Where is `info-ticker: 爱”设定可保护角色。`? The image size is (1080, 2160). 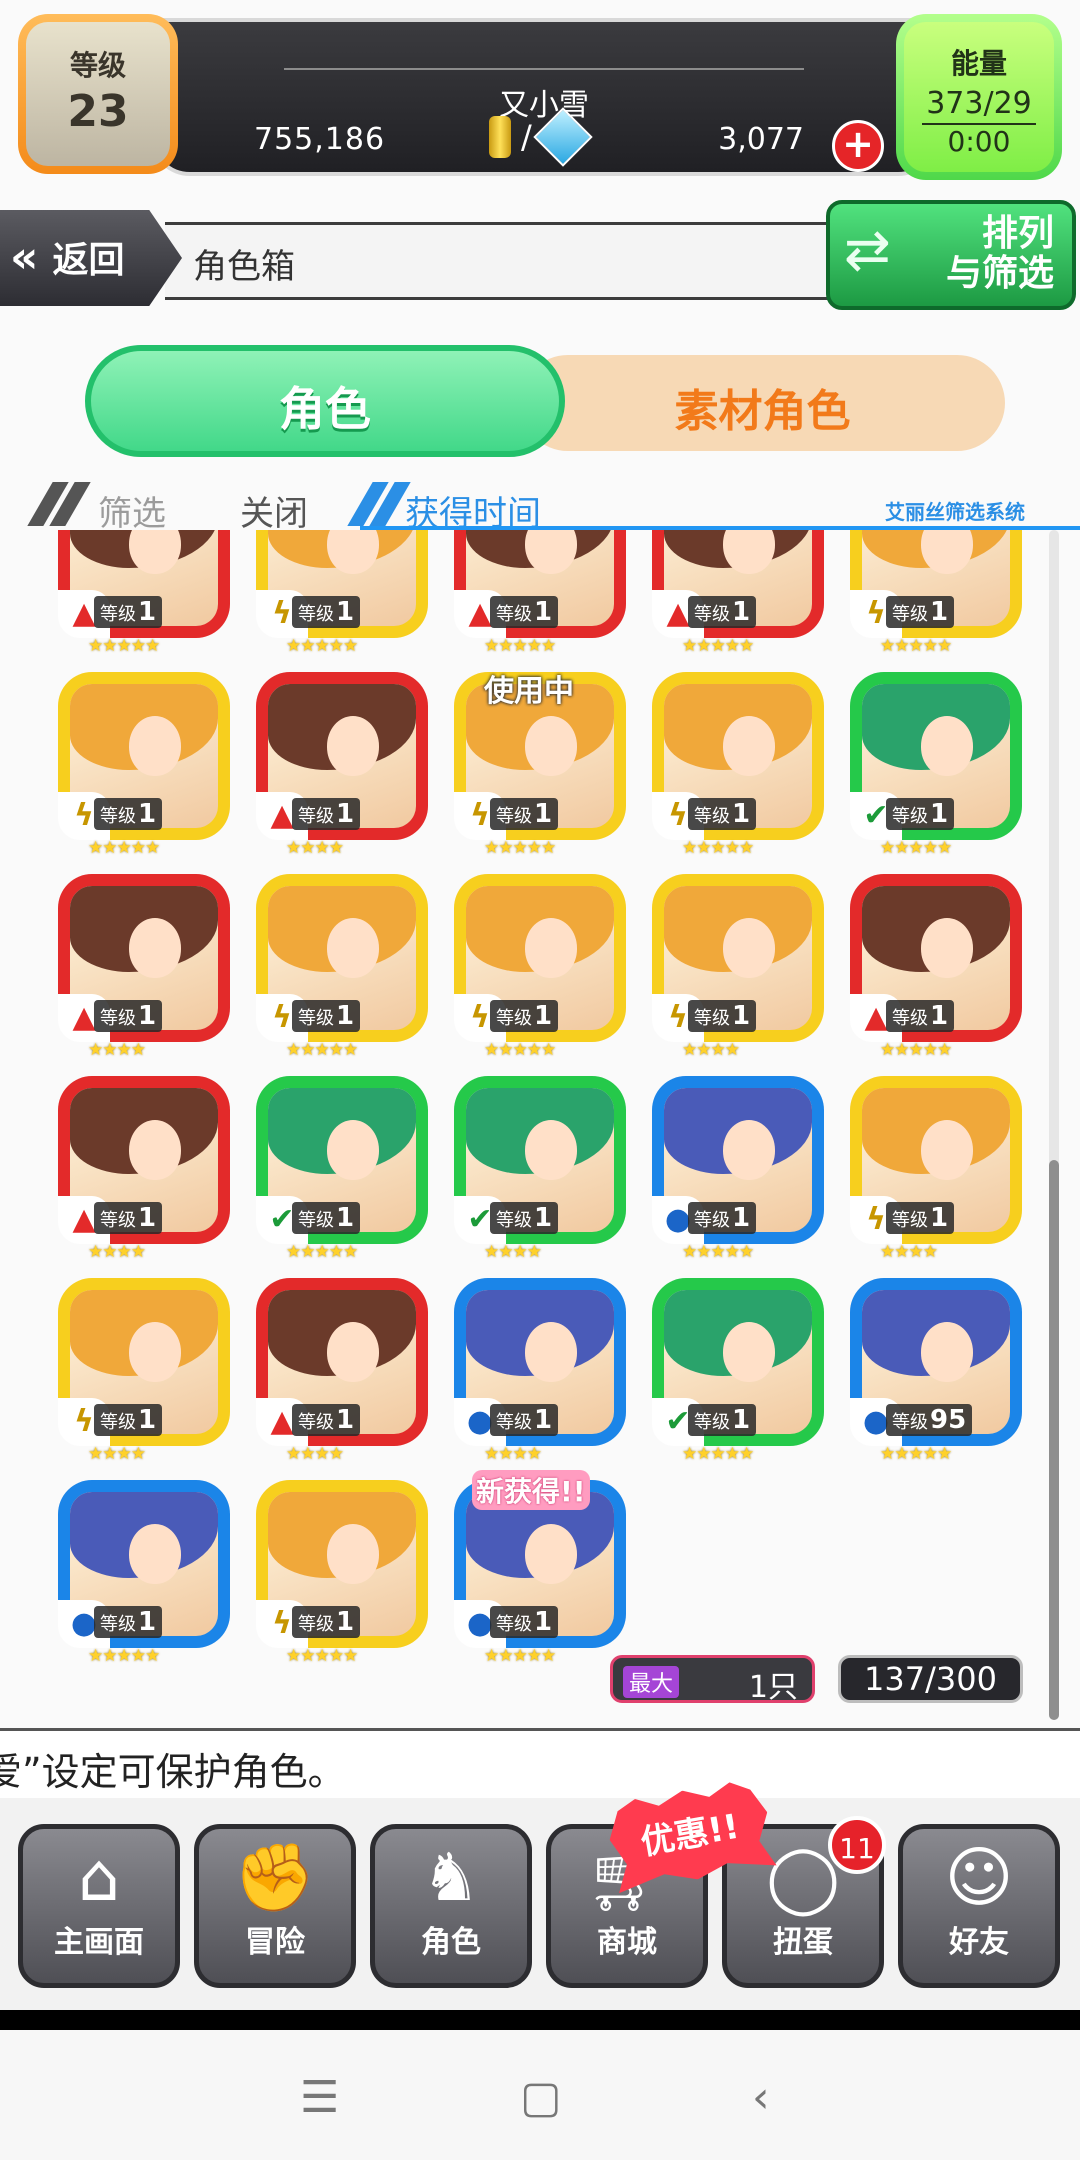
info-ticker: 爱”设定可保护角色。 is located at coordinates (540, 1766).